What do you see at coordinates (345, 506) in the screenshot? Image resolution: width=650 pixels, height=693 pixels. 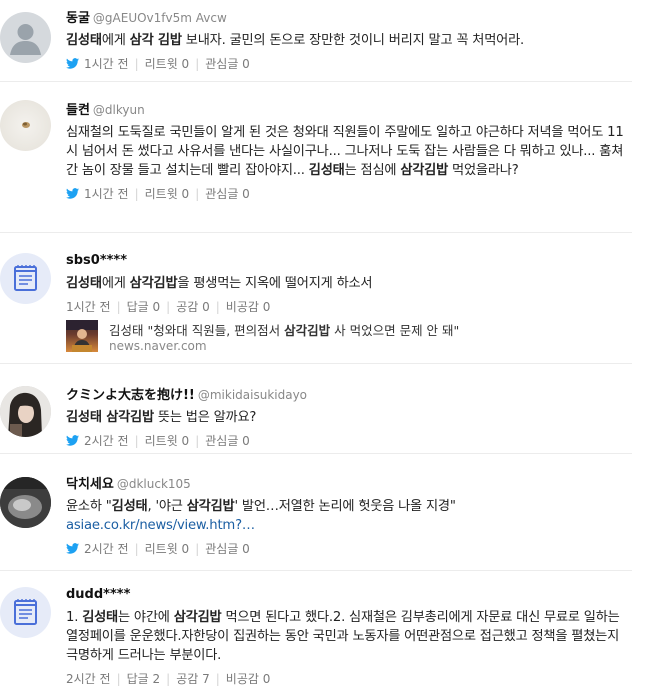 I see `text-run: ' 발언…저열한 논리에 헛웃음 나올 지경"` at bounding box center [345, 506].